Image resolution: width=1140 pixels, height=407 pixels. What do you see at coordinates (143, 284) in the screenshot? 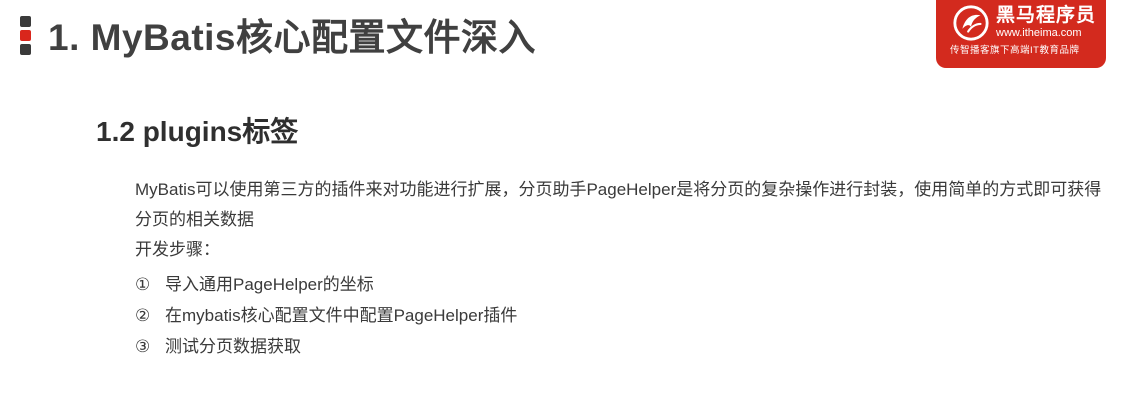
I see `step-number: ①` at bounding box center [143, 284].